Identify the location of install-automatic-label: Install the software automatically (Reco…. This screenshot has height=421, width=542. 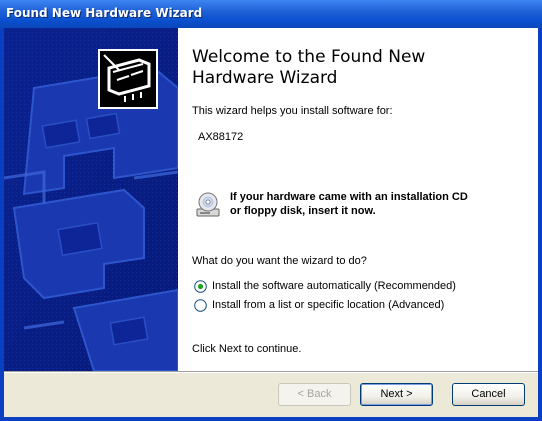
(334, 286).